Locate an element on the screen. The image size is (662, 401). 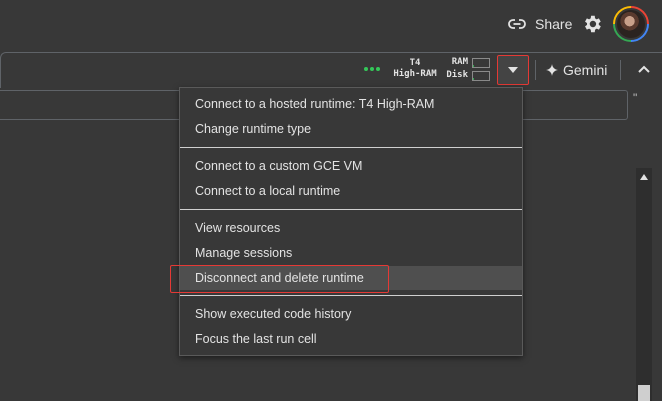
menu-item-connect-local: Connect to a local runtime is located at coordinates (351, 191).